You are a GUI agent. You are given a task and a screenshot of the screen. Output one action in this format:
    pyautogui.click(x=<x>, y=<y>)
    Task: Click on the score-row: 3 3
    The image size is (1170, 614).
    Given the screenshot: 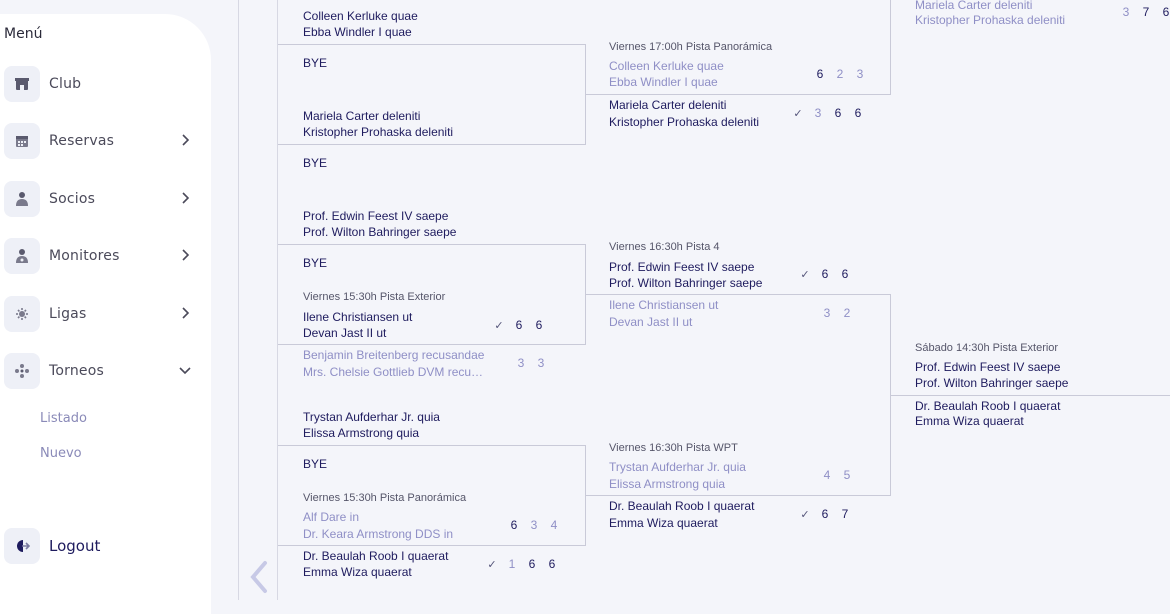 What is the action you would take?
    pyautogui.click(x=531, y=363)
    